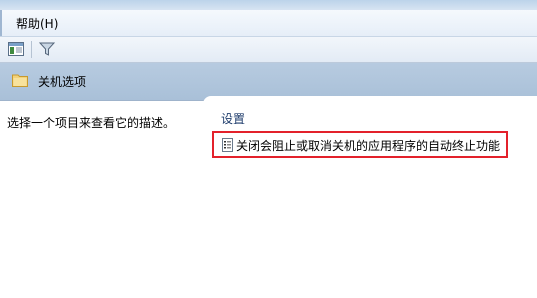 This screenshot has width=537, height=298. I want to click on setting-item-label: 关闭会阻止或取消关机的应用程序的自动终止功能, so click(368, 146).